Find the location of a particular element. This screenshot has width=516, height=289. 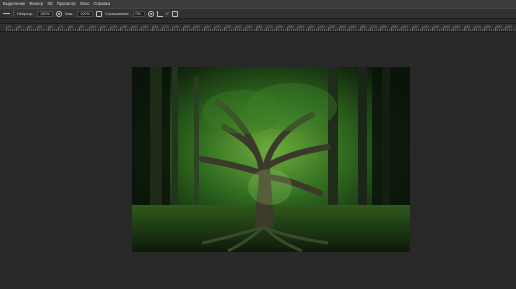

menu-3d: 3D is located at coordinates (49, 4).